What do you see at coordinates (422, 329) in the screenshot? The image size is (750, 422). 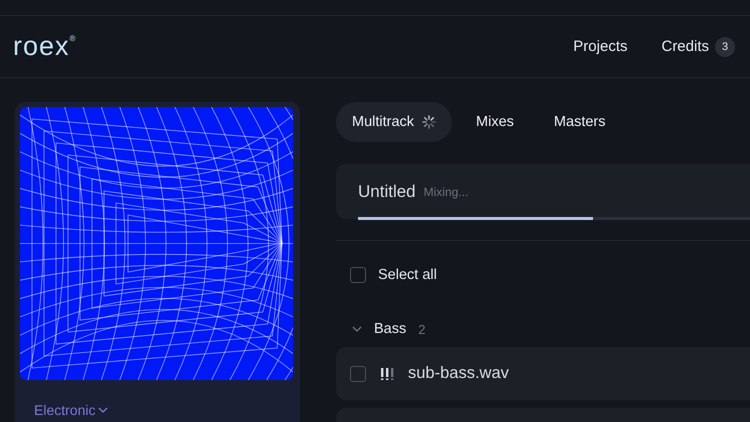 I see `group-count: 2` at bounding box center [422, 329].